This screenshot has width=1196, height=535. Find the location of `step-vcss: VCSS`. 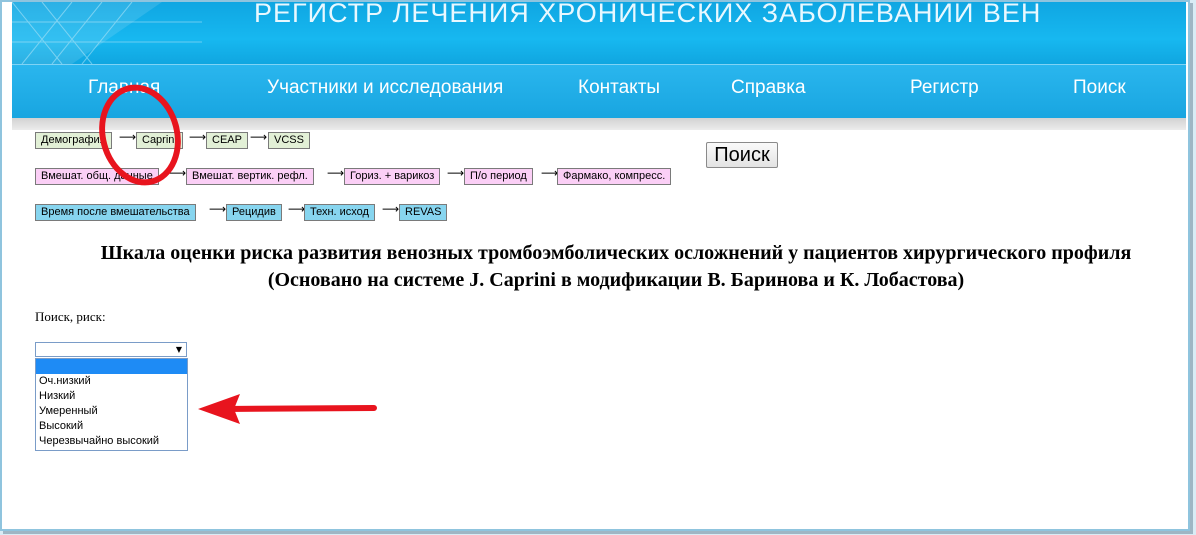

step-vcss: VCSS is located at coordinates (289, 140).